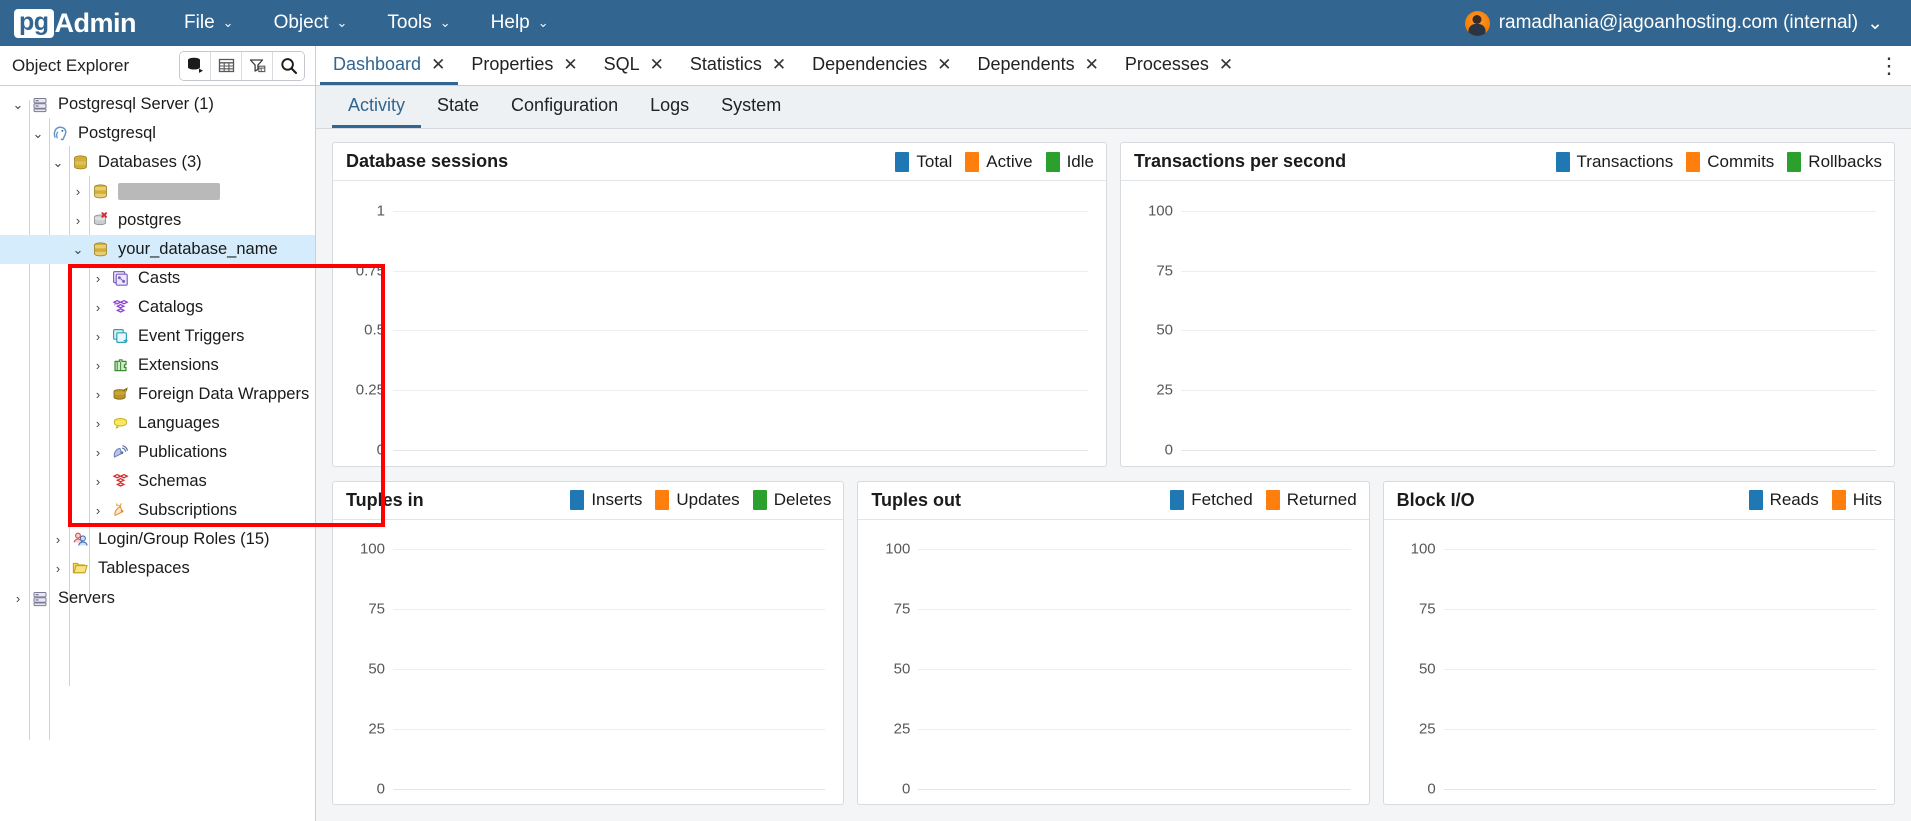 The image size is (1911, 821). I want to click on legend-item-active: Active, so click(999, 161).